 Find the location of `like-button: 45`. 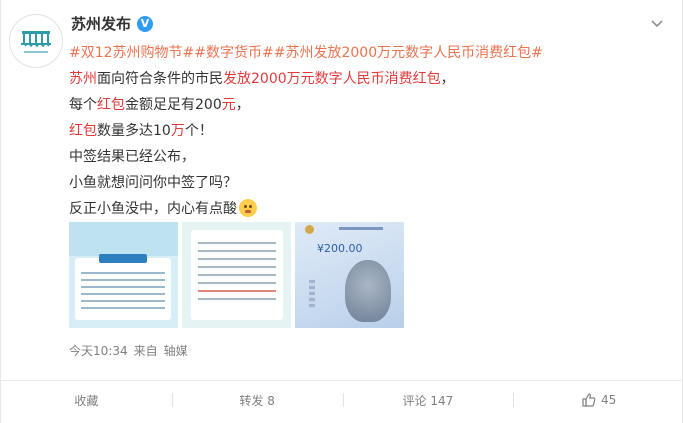

like-button: 45 is located at coordinates (598, 400).